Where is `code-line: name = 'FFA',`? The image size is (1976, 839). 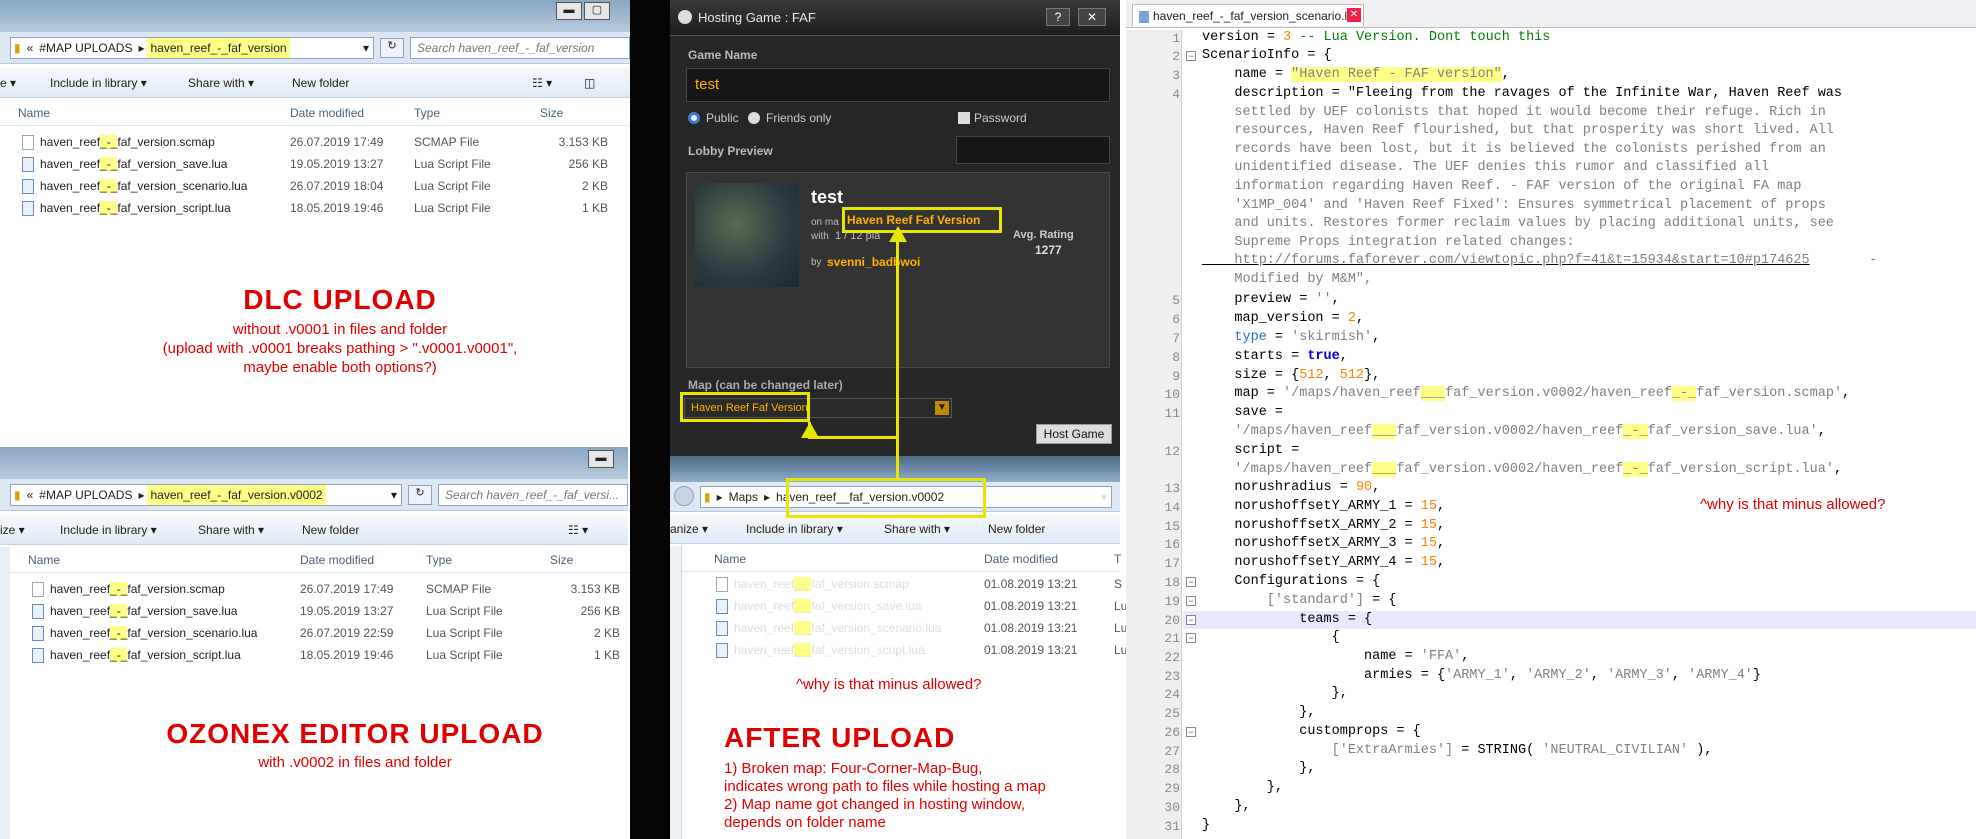 code-line: name = 'FFA', is located at coordinates (1335, 656).